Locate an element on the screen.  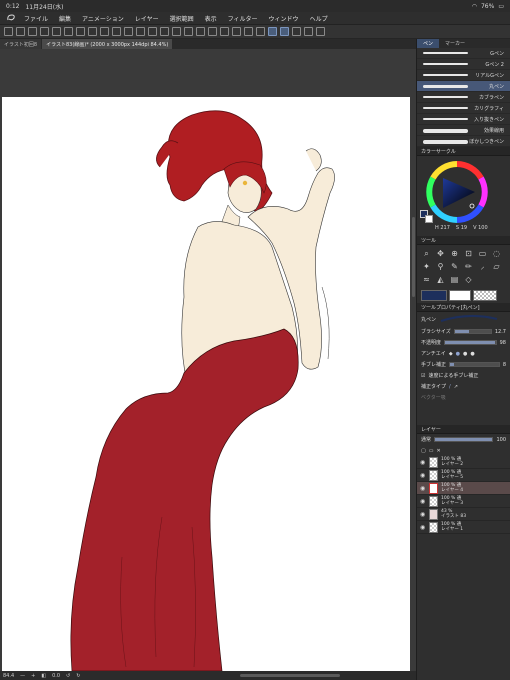
fit-icon: ◧ is located at coordinates (43, 676).